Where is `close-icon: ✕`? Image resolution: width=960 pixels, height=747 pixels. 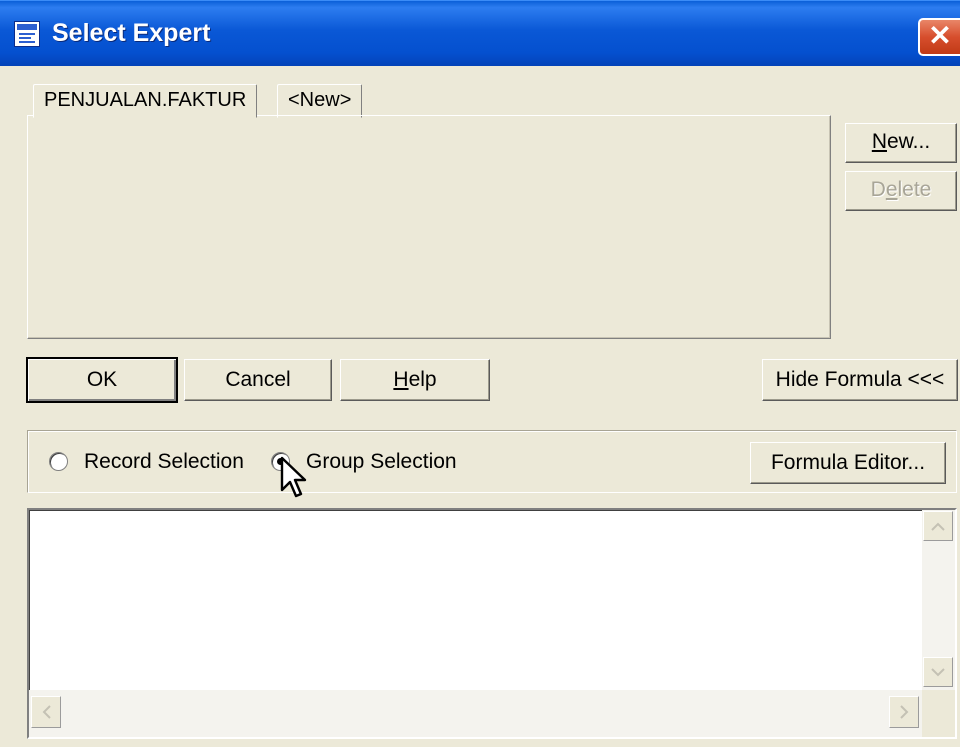 close-icon: ✕ is located at coordinates (939, 37).